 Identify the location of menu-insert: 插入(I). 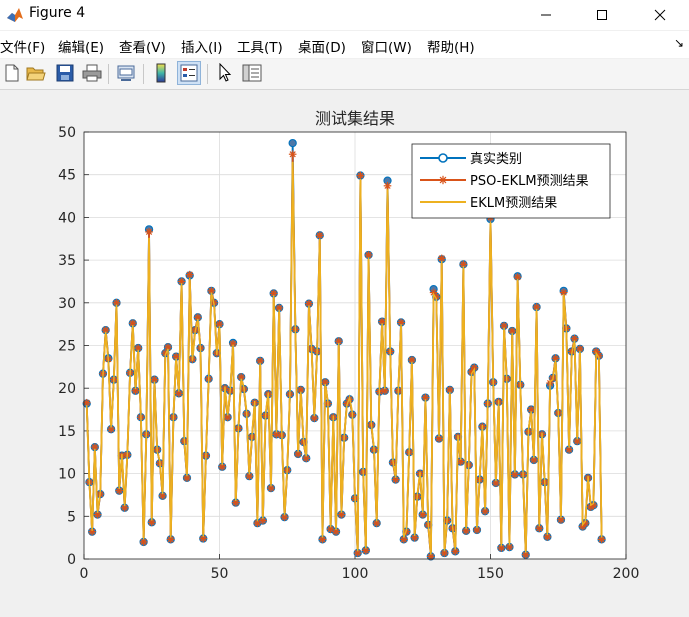
(202, 46).